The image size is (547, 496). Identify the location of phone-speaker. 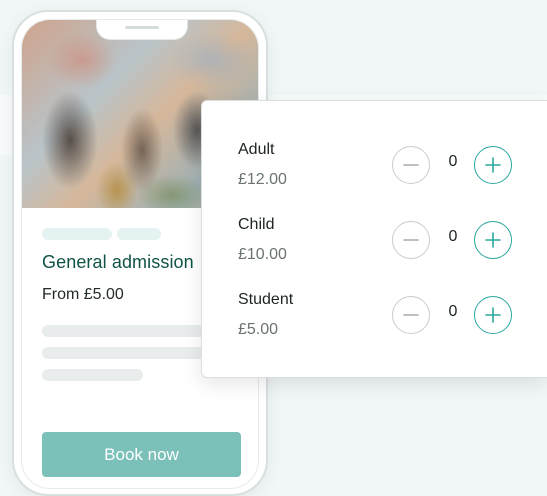
(142, 27).